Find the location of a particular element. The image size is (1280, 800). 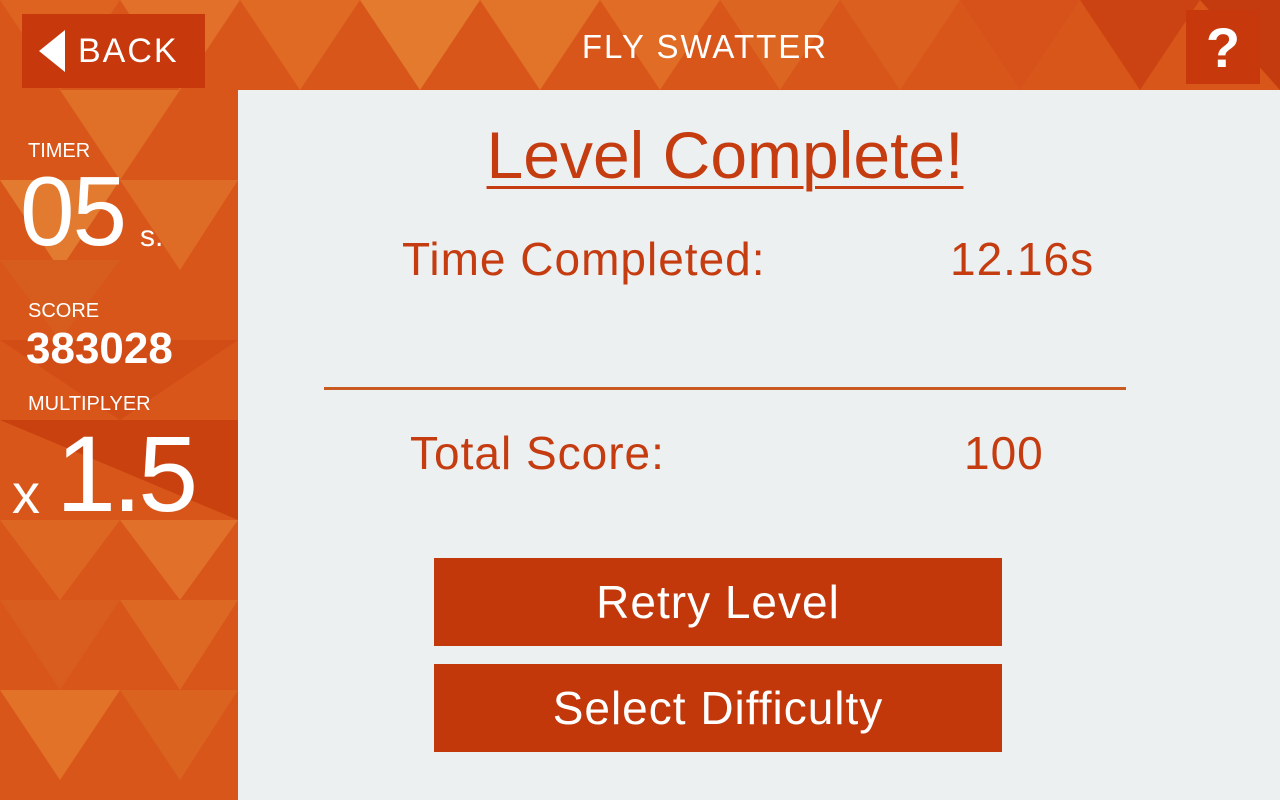

total-score-value: 100 is located at coordinates (1004, 453).